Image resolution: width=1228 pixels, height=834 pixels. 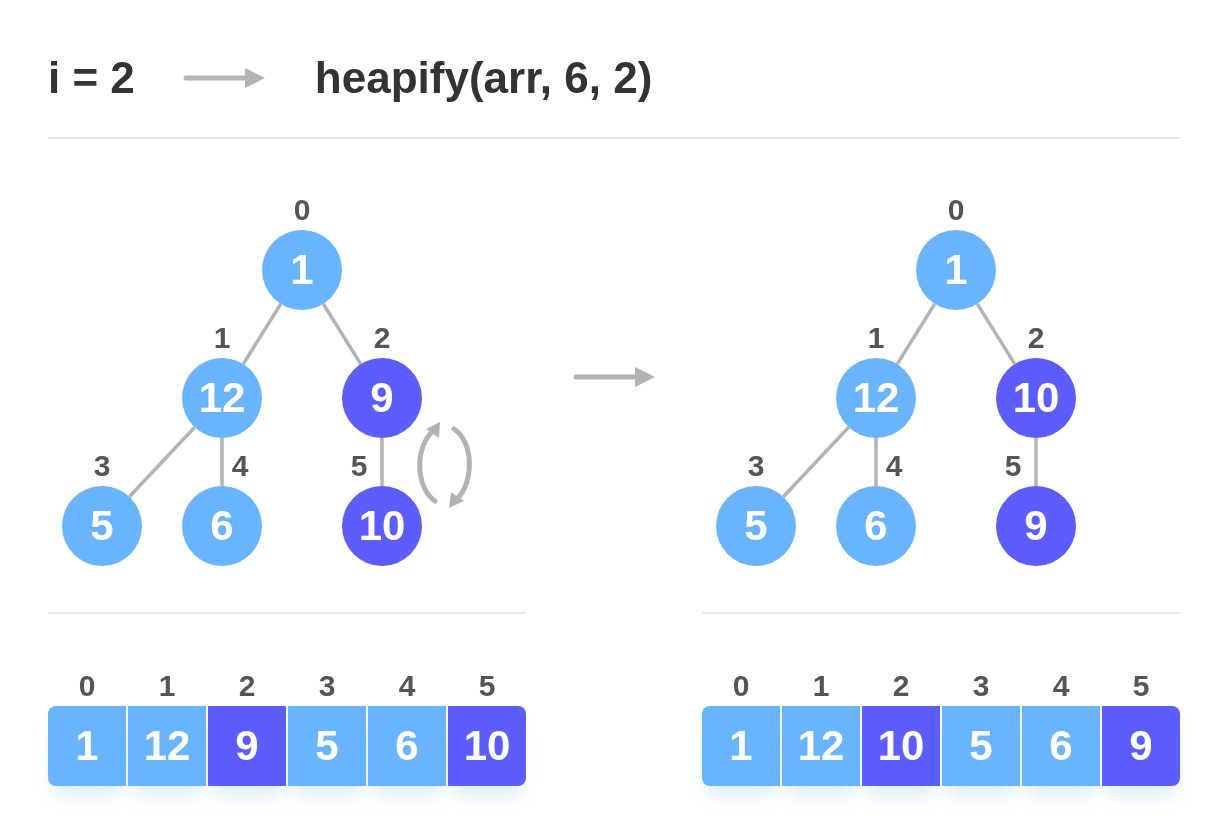 What do you see at coordinates (483, 78) in the screenshot?
I see `function-call: heapify(arr, 6, 2)` at bounding box center [483, 78].